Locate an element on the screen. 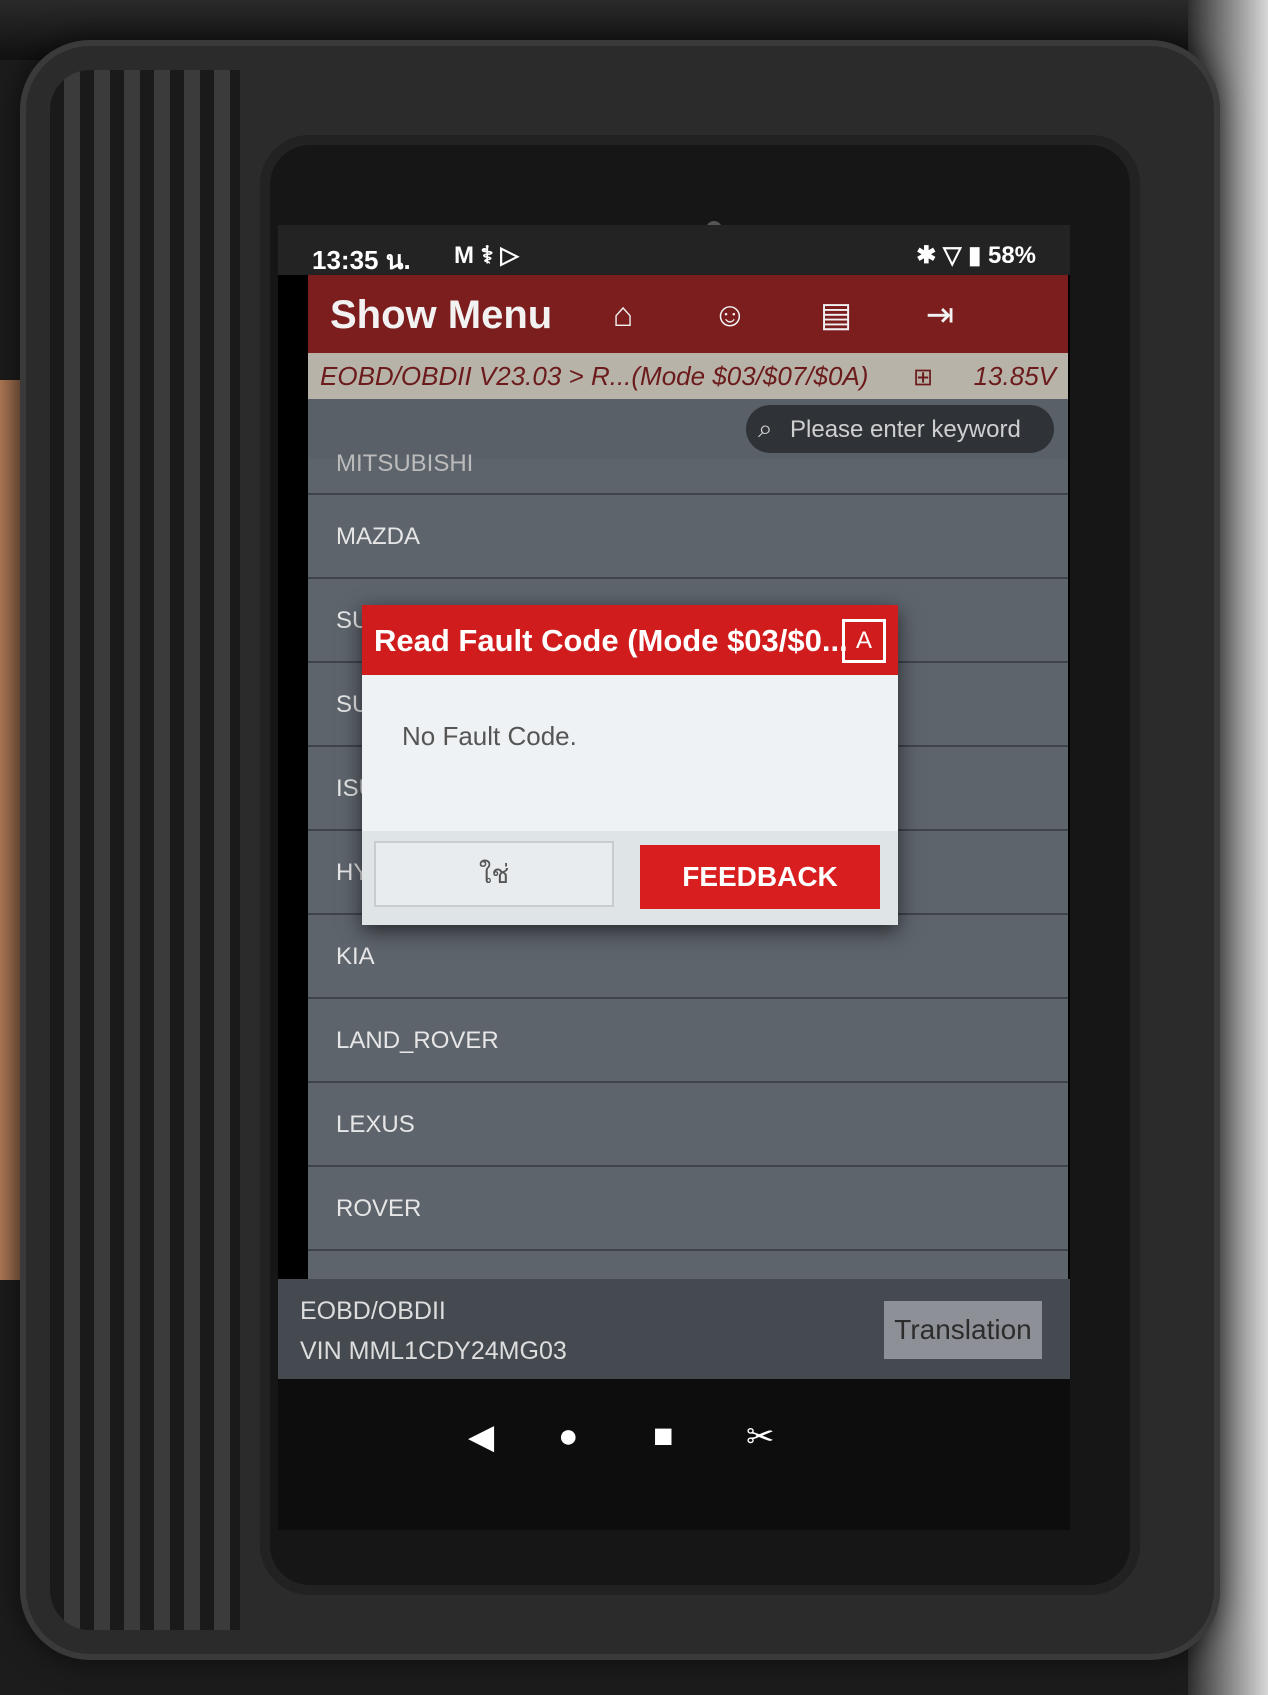 Image resolution: width=1268 pixels, height=1695 pixels. page-title: Show Menu is located at coordinates (441, 315).